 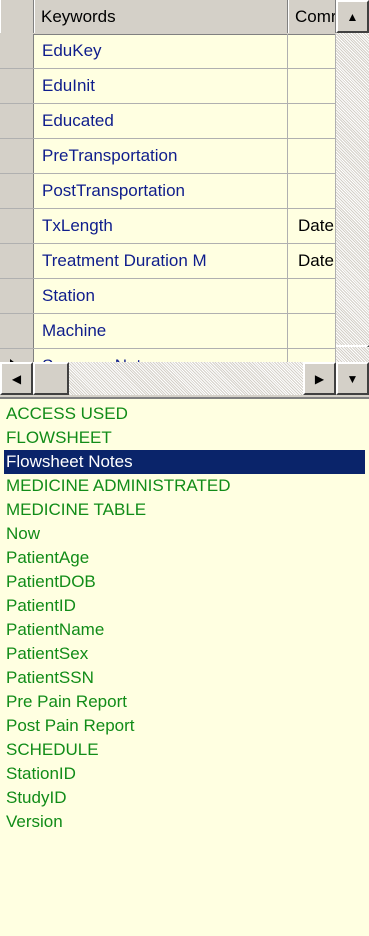 I want to click on column-header-keywords: Keywords, so click(x=161, y=16).